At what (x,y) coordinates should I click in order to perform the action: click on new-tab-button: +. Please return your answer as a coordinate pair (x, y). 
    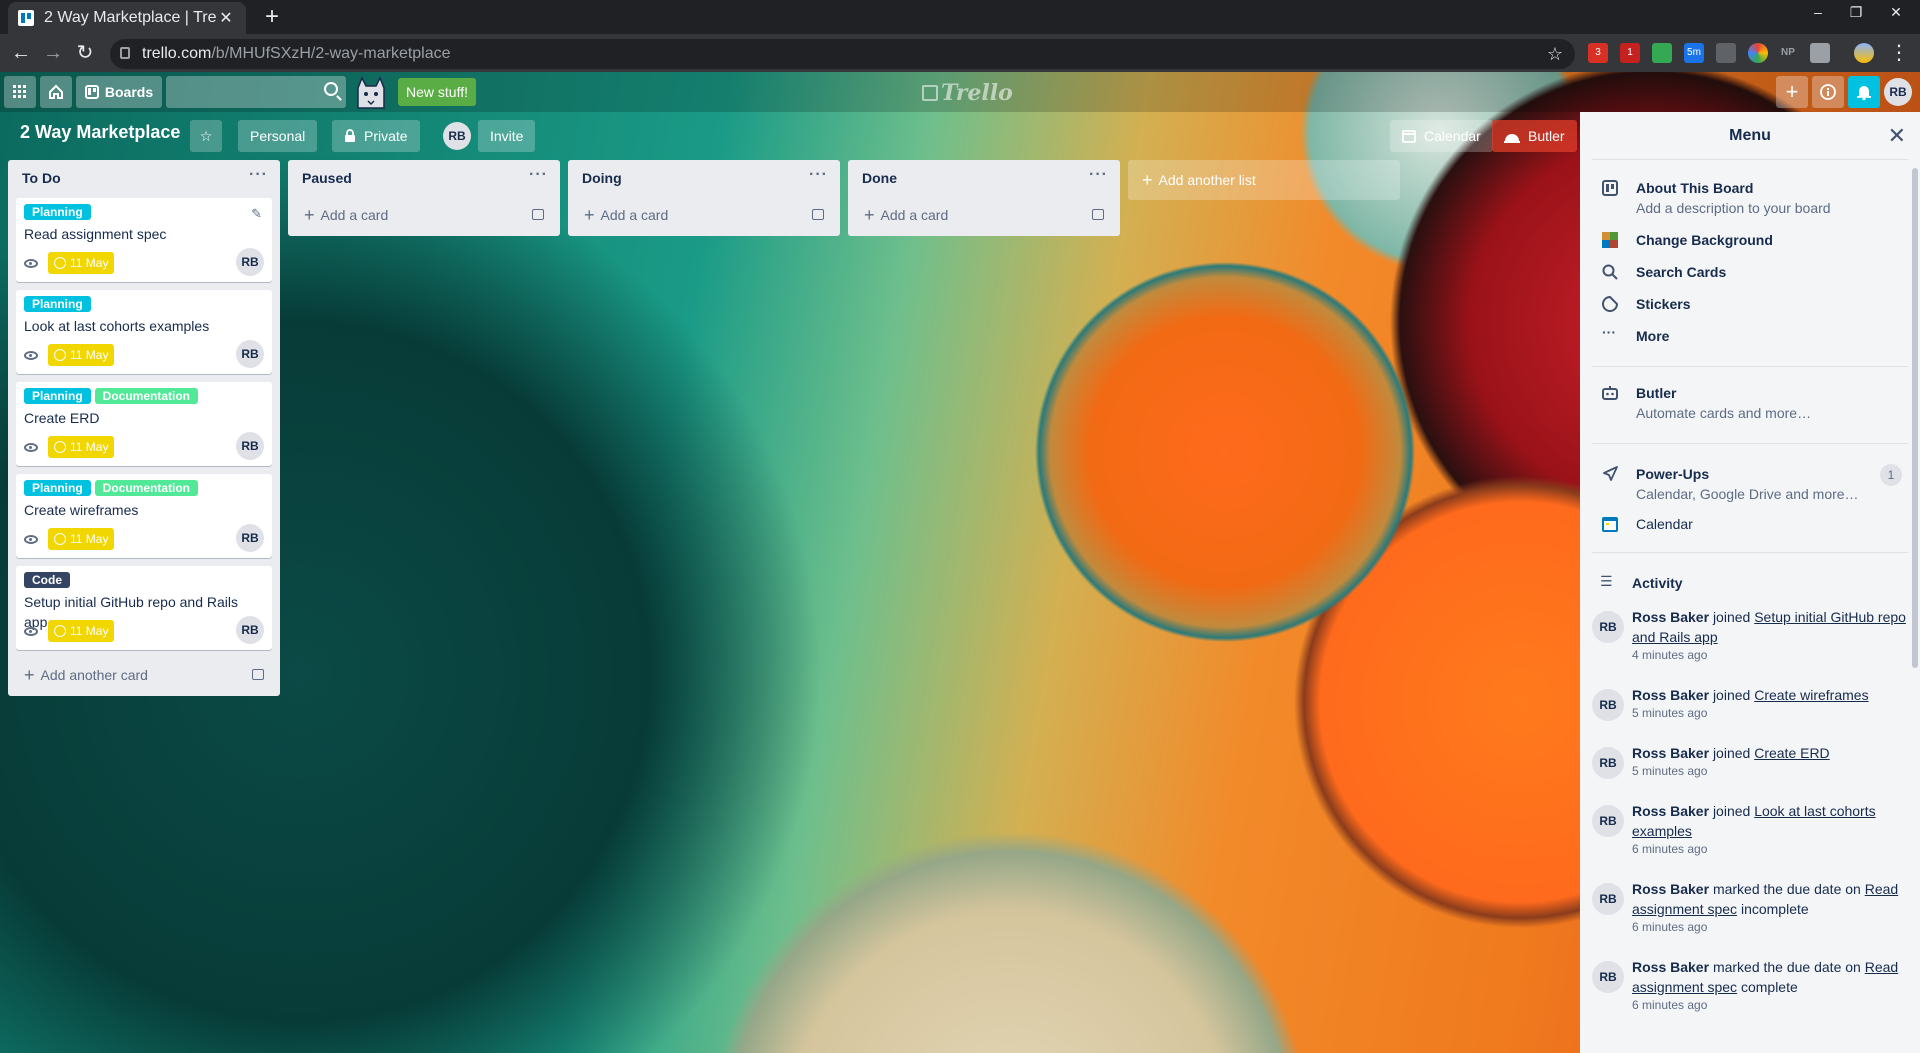
    Looking at the image, I should click on (272, 17).